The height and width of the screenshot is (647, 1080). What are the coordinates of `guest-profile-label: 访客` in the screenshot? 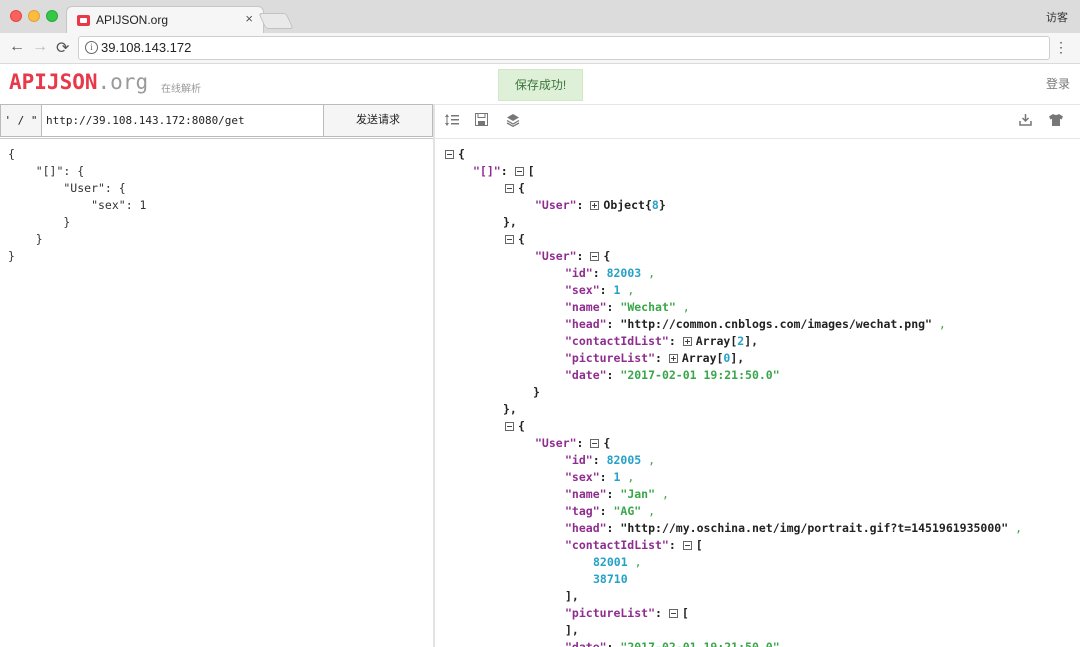 It's located at (1057, 17).